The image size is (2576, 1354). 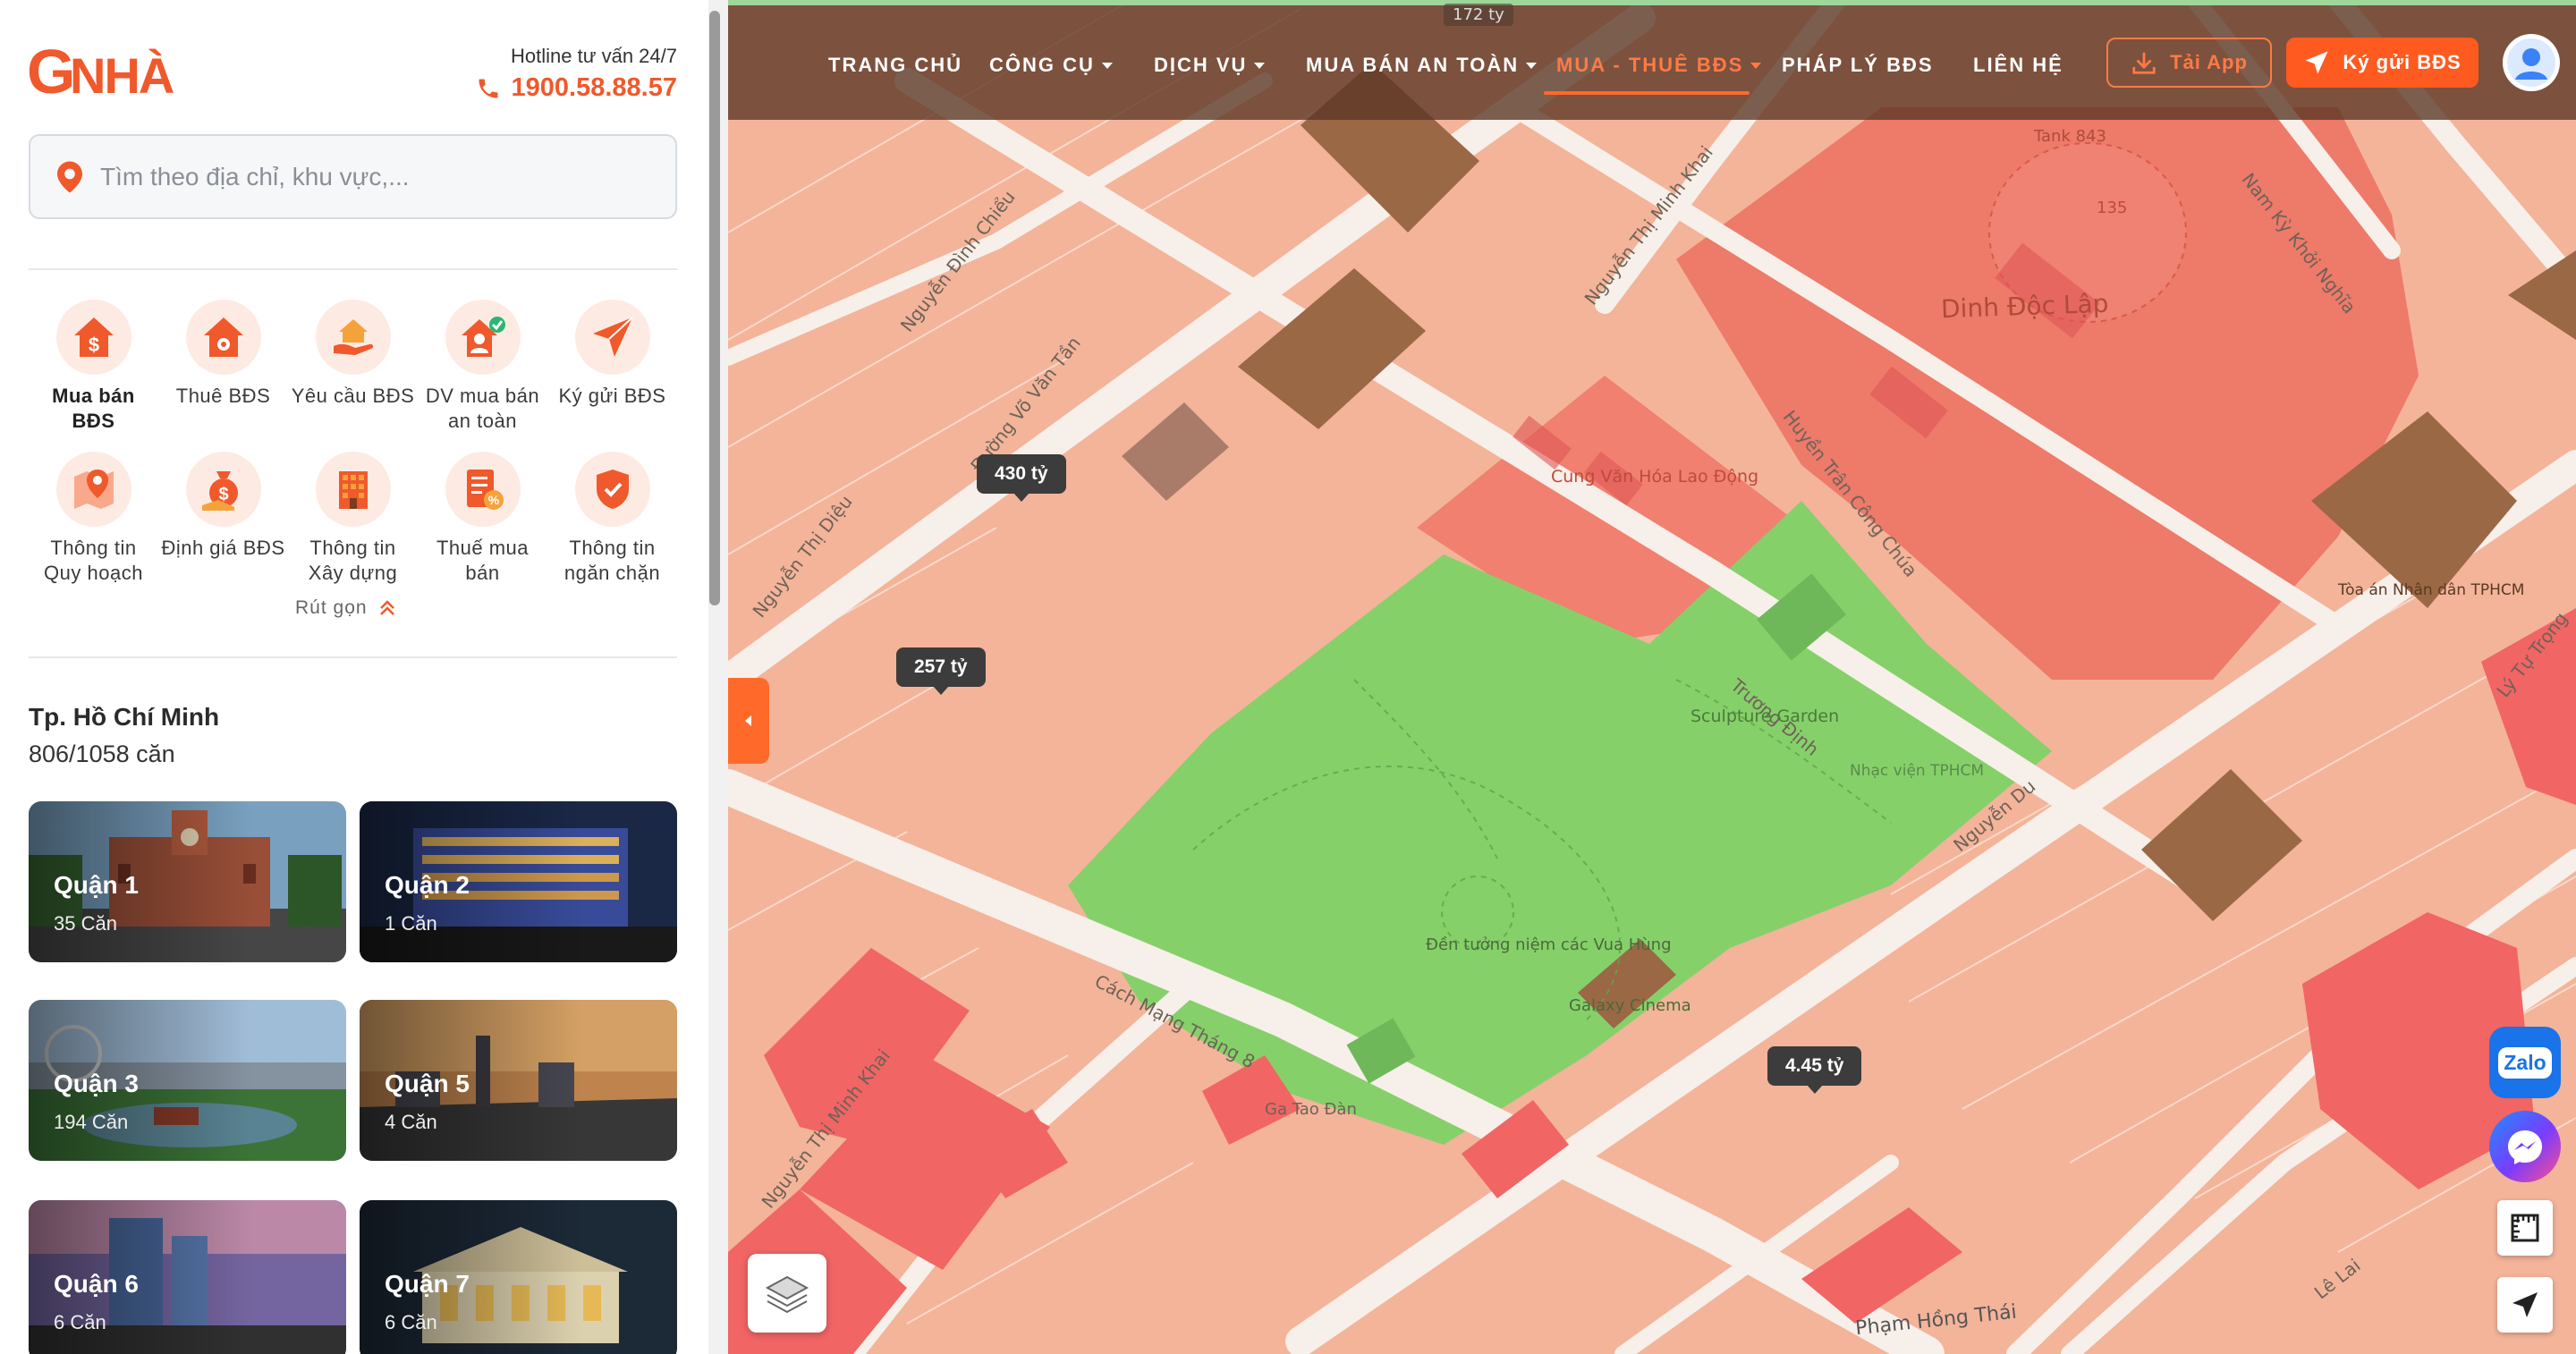 I want to click on service-ky-gui: Ký gửi BĐS, so click(x=612, y=367).